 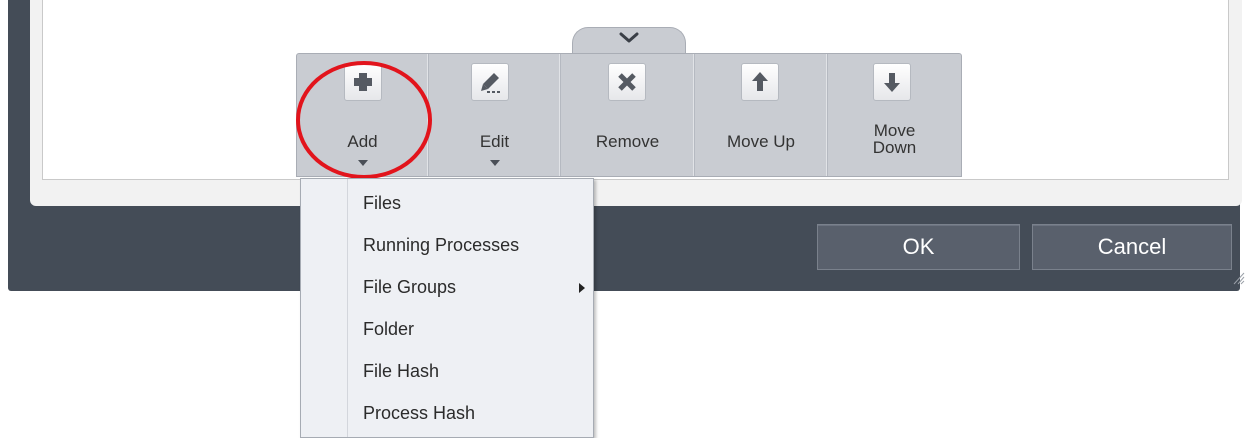 I want to click on menu-item-file-groups: File Groups, so click(x=409, y=287).